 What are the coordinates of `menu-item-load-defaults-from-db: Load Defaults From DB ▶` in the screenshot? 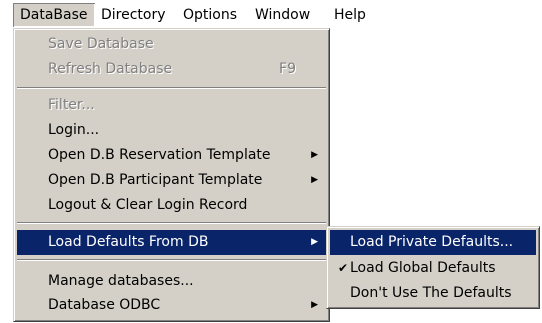 It's located at (171, 242).